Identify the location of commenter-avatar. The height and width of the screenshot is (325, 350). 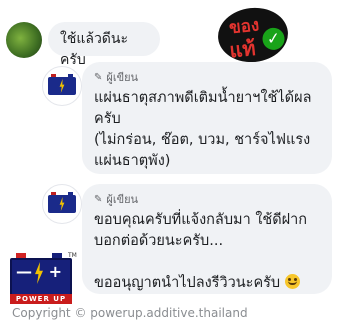
(24, 40).